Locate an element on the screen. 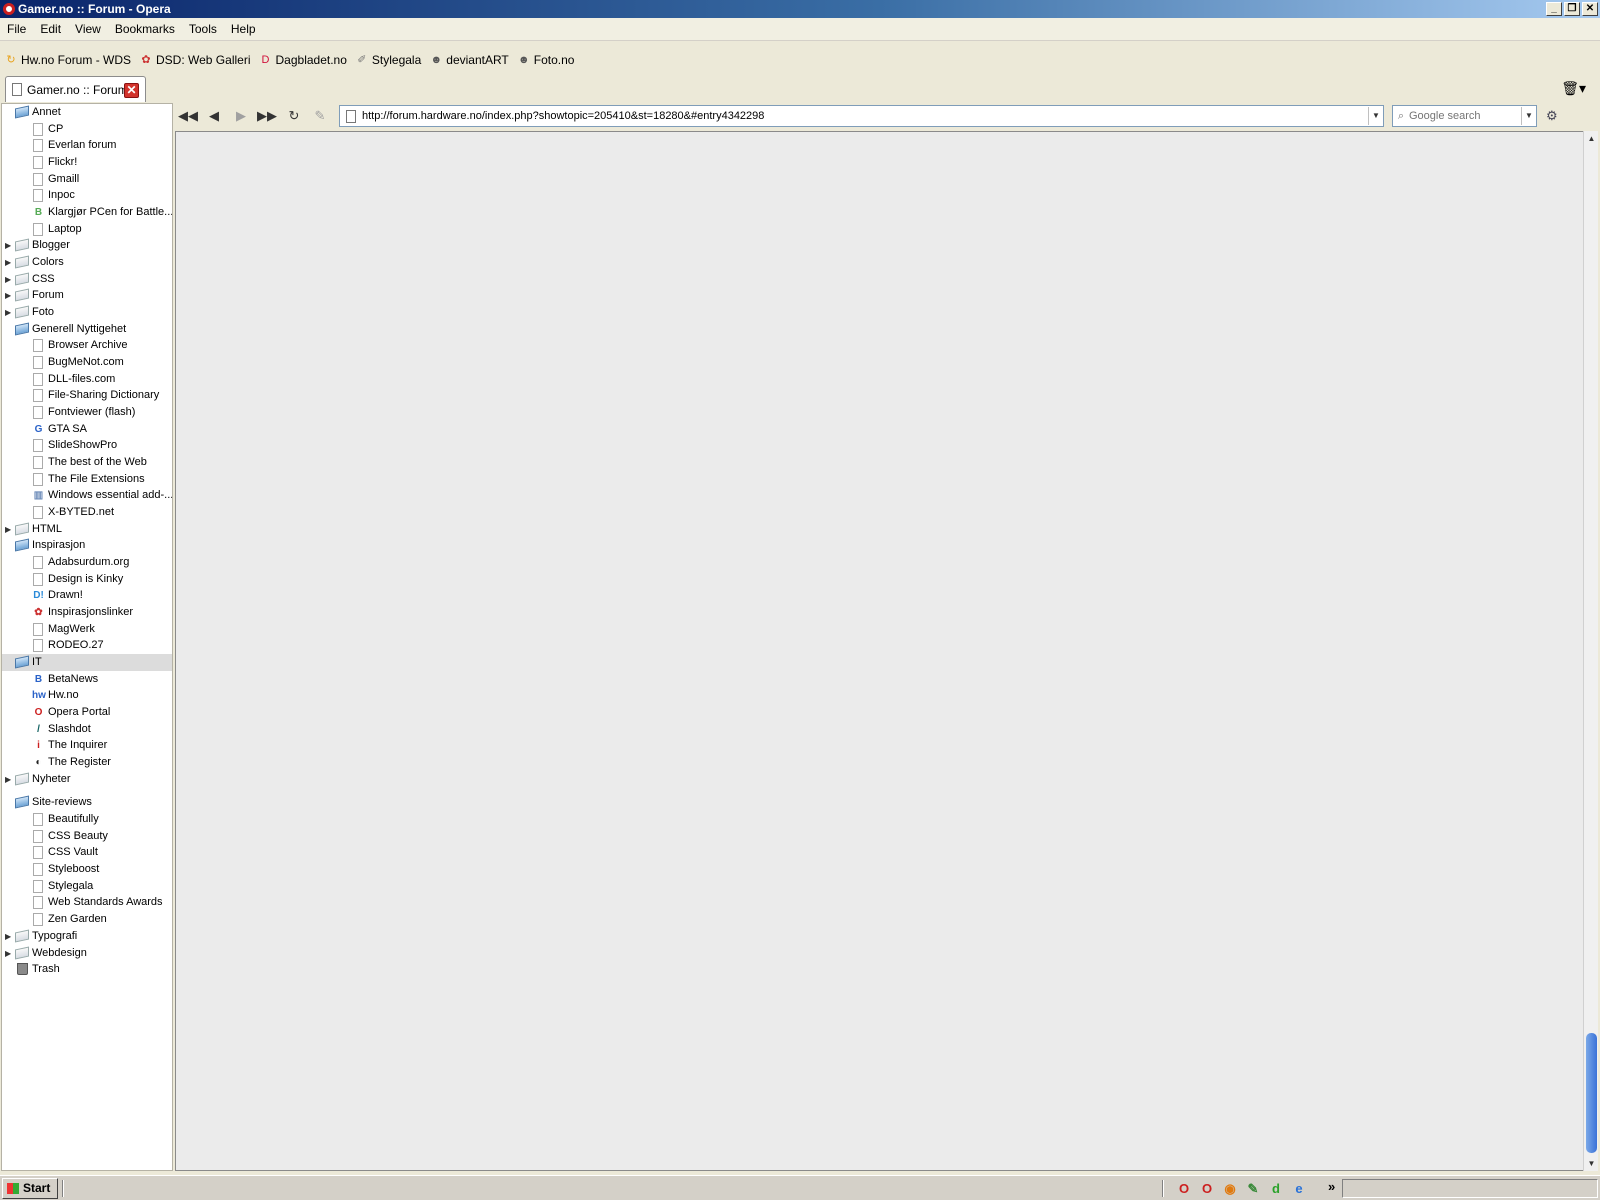 This screenshot has height=1200, width=1600. bookmark-item: CSS Beauty is located at coordinates (87, 836).